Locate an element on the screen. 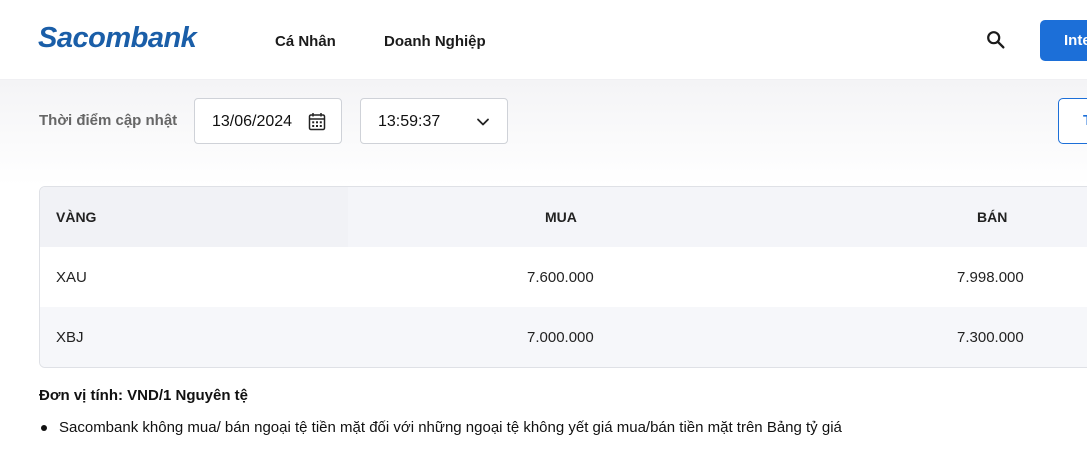  search-icon is located at coordinates (996, 40).